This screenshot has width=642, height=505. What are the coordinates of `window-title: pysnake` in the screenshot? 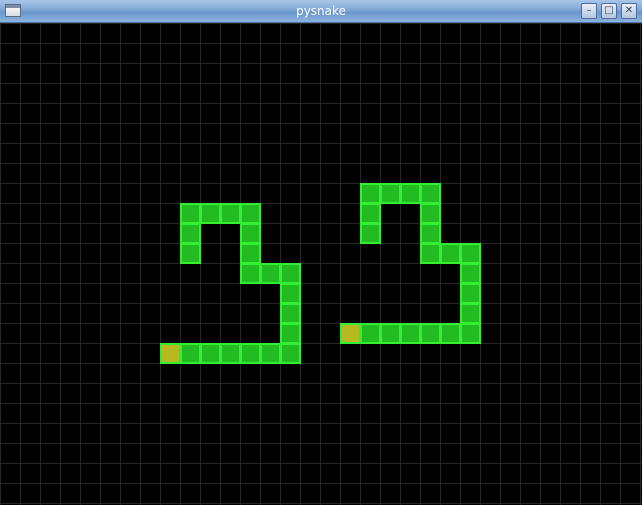 It's located at (321, 11).